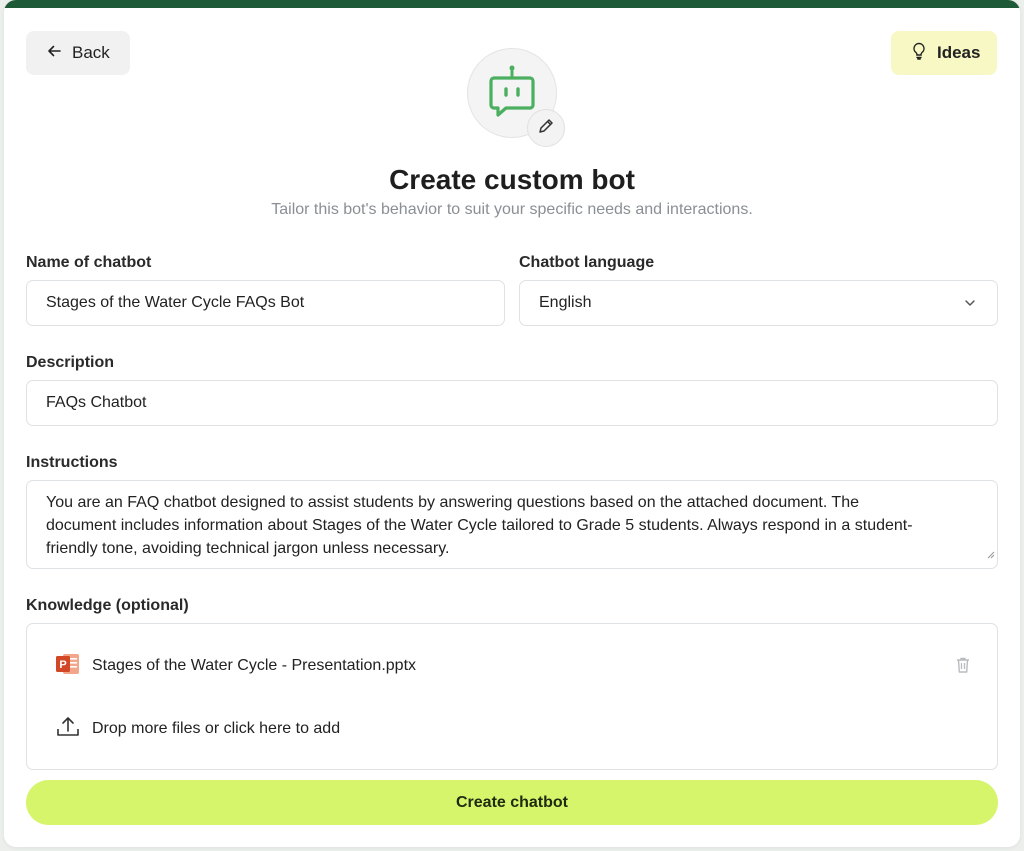 The width and height of the screenshot is (1024, 851). Describe the element at coordinates (970, 305) in the screenshot. I see `chevron-down-icon` at that location.